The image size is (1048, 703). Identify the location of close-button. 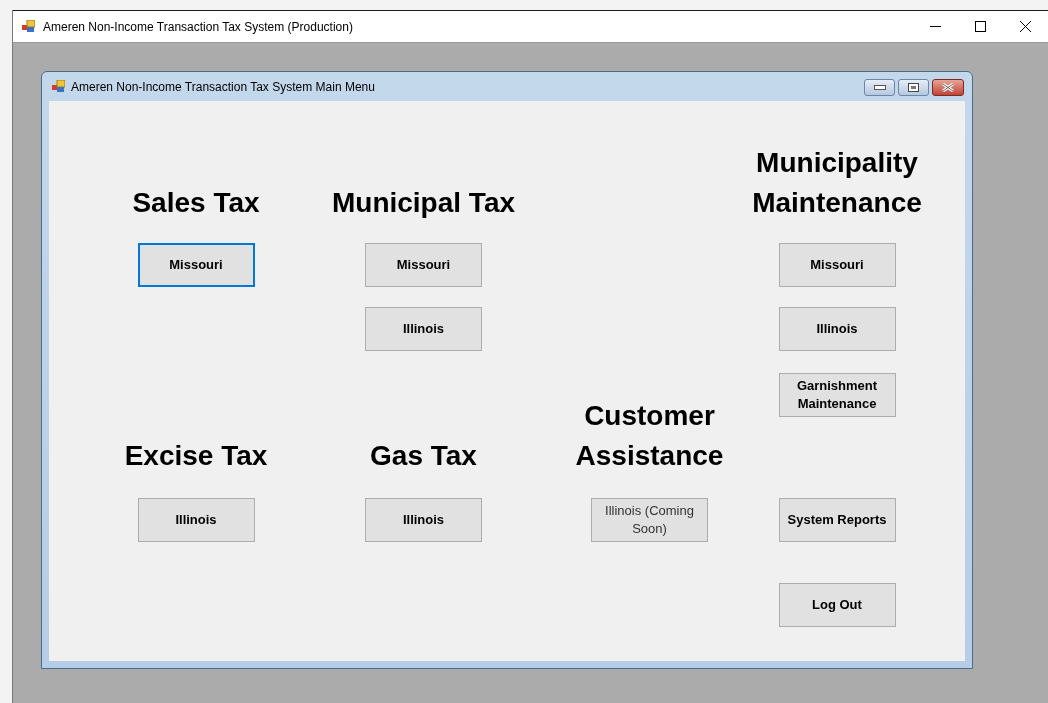
(948, 87).